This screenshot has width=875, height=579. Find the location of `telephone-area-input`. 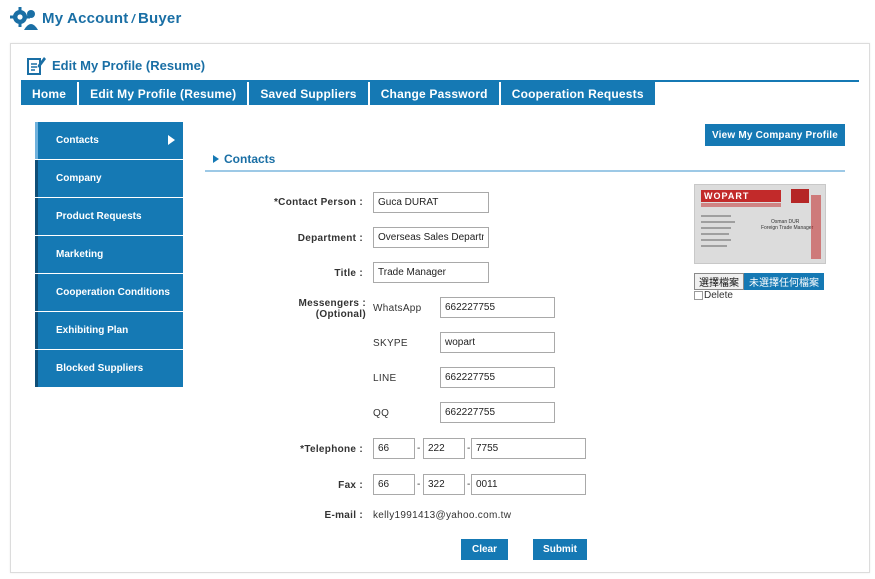

telephone-area-input is located at coordinates (444, 448).